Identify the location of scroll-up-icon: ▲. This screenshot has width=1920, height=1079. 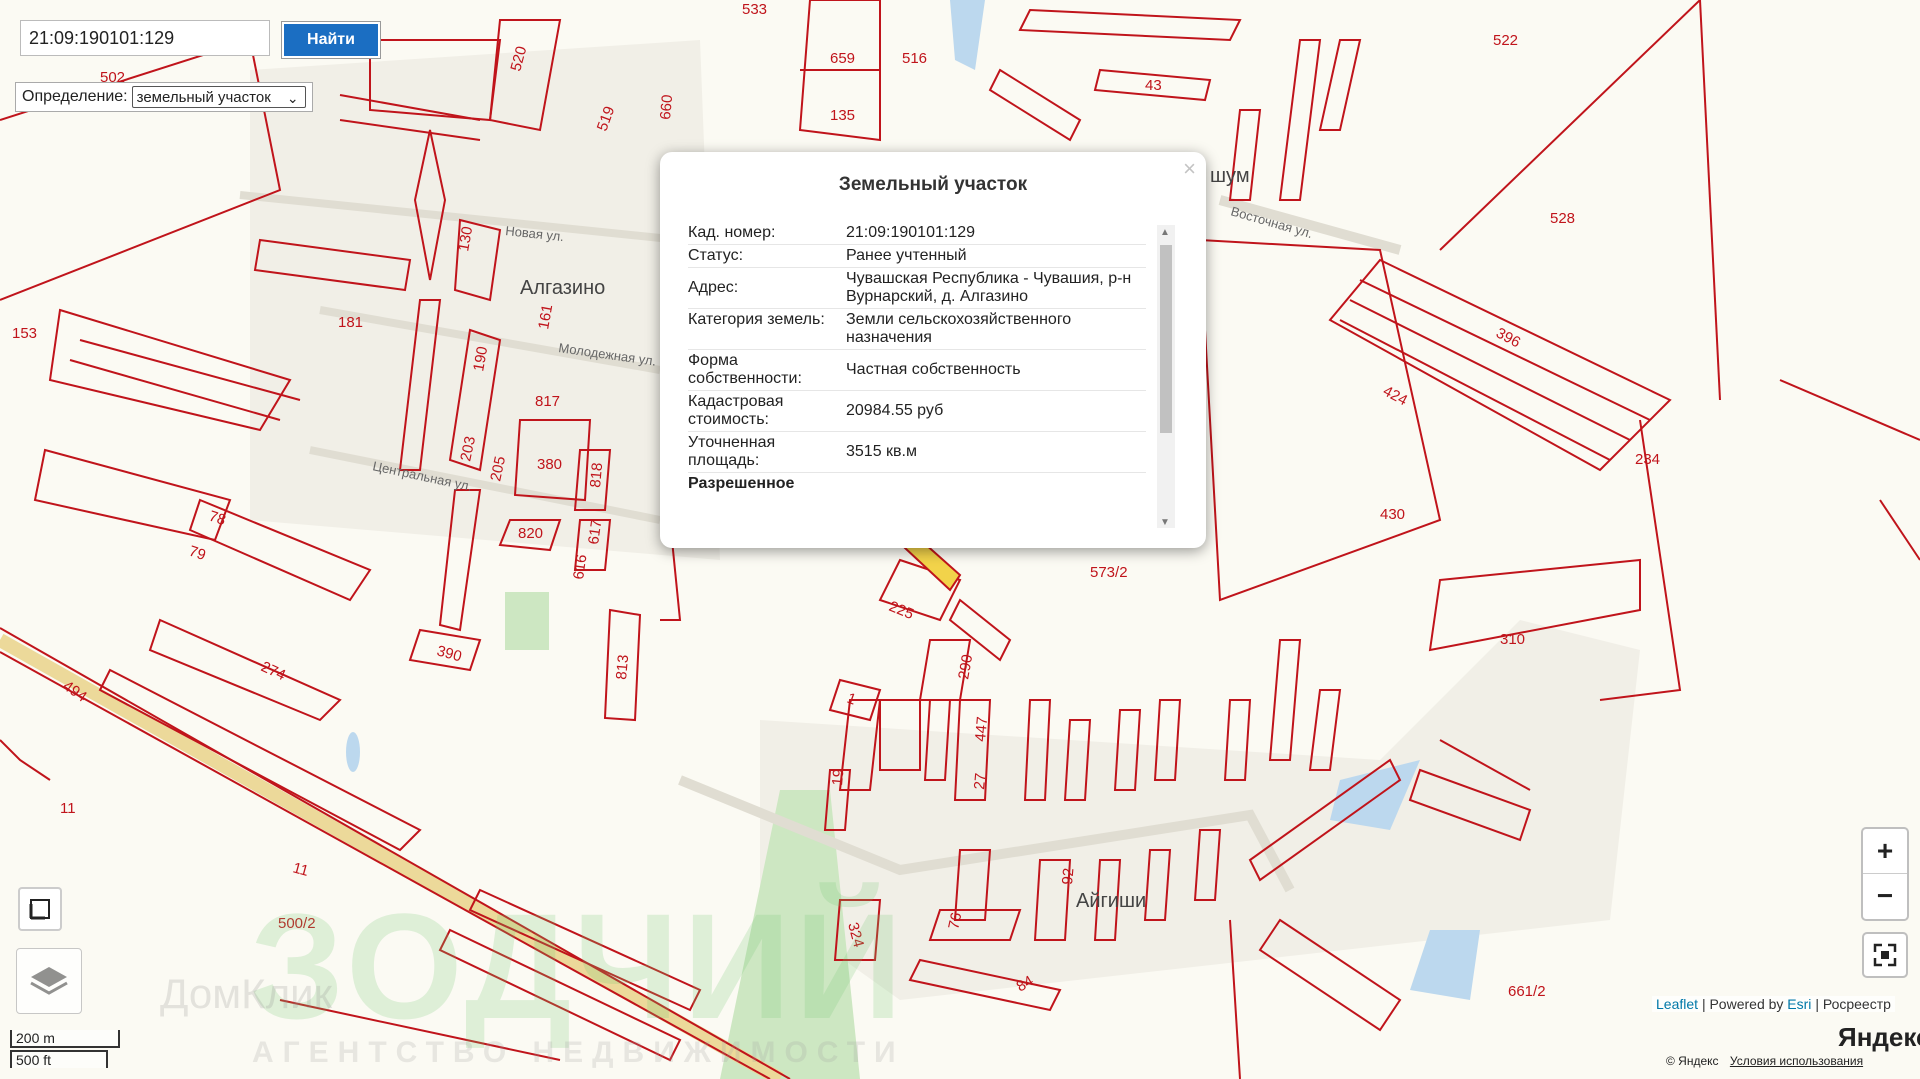
(1165, 232).